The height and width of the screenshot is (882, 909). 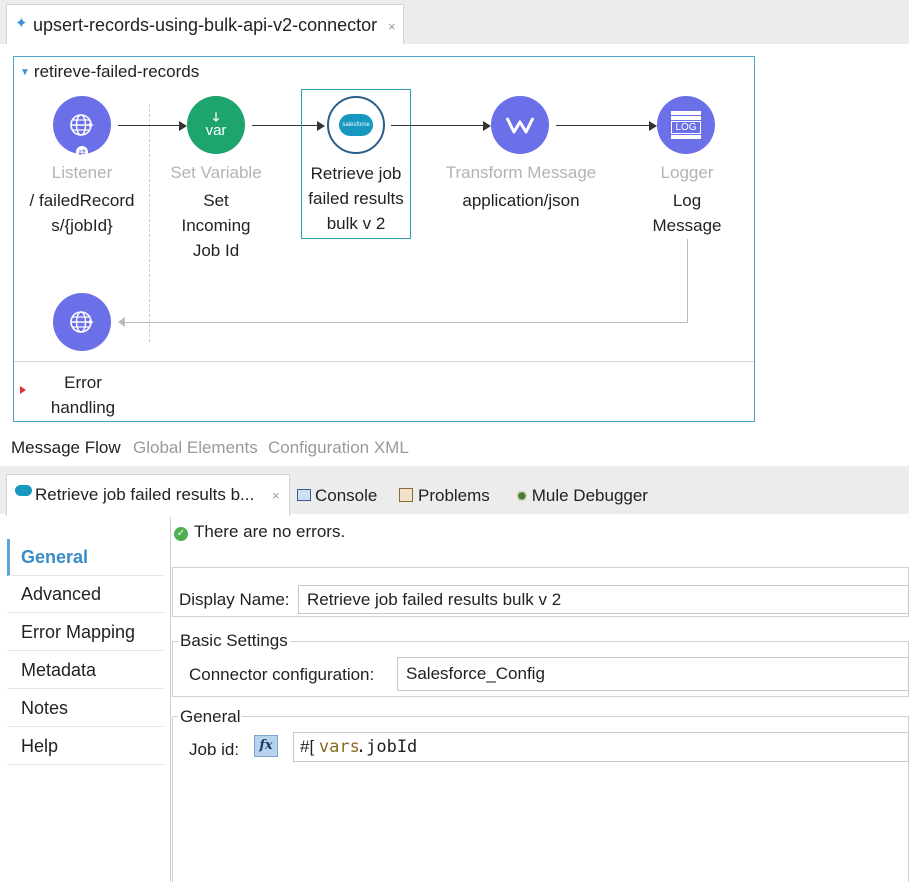 What do you see at coordinates (85, 594) in the screenshot?
I see `sidebar-item-advanced: Advanced` at bounding box center [85, 594].